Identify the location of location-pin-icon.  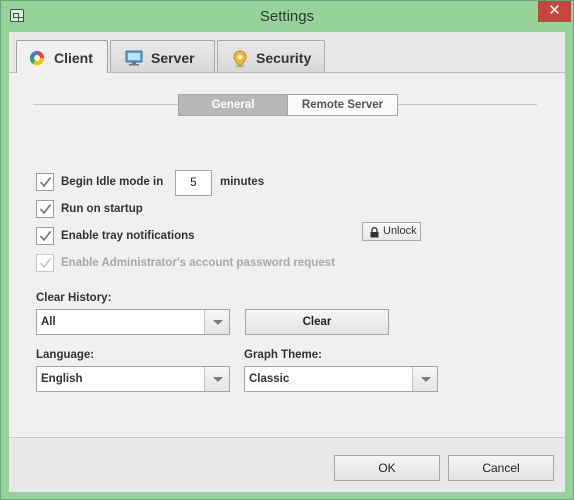
(240, 59).